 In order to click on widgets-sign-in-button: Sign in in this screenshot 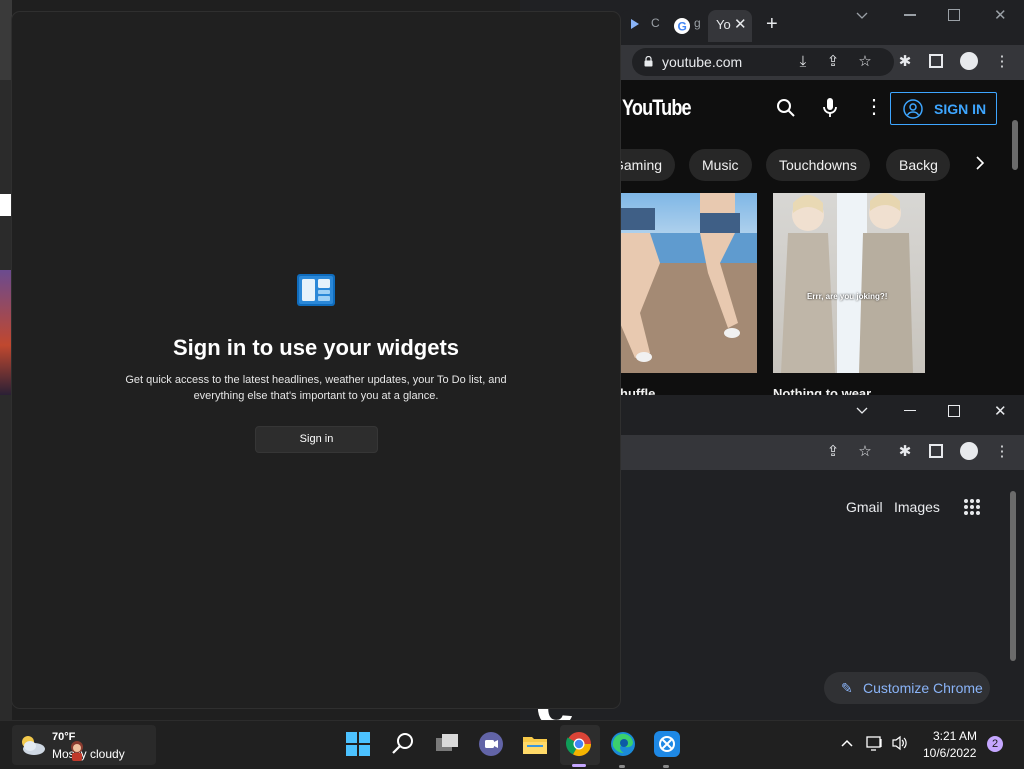, I will do `click(316, 439)`.